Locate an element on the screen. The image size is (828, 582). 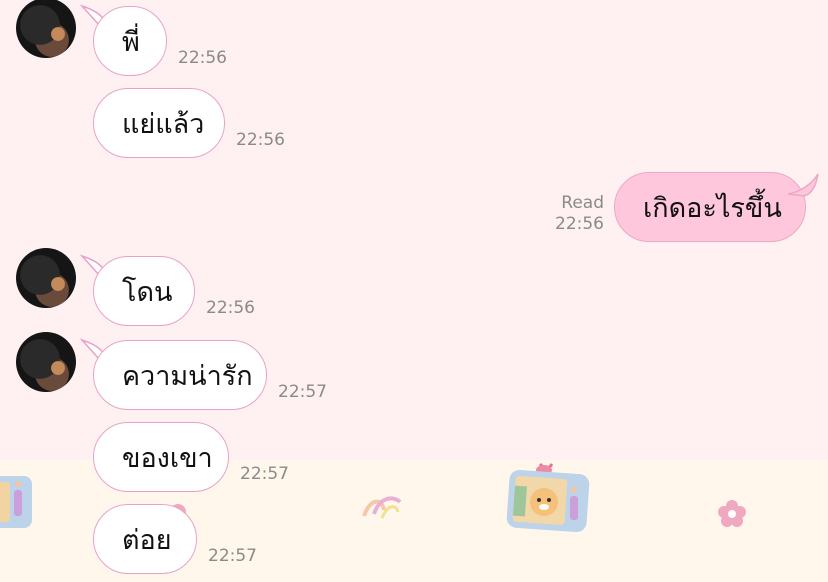
message-bubble: พี่ is located at coordinates (130, 41).